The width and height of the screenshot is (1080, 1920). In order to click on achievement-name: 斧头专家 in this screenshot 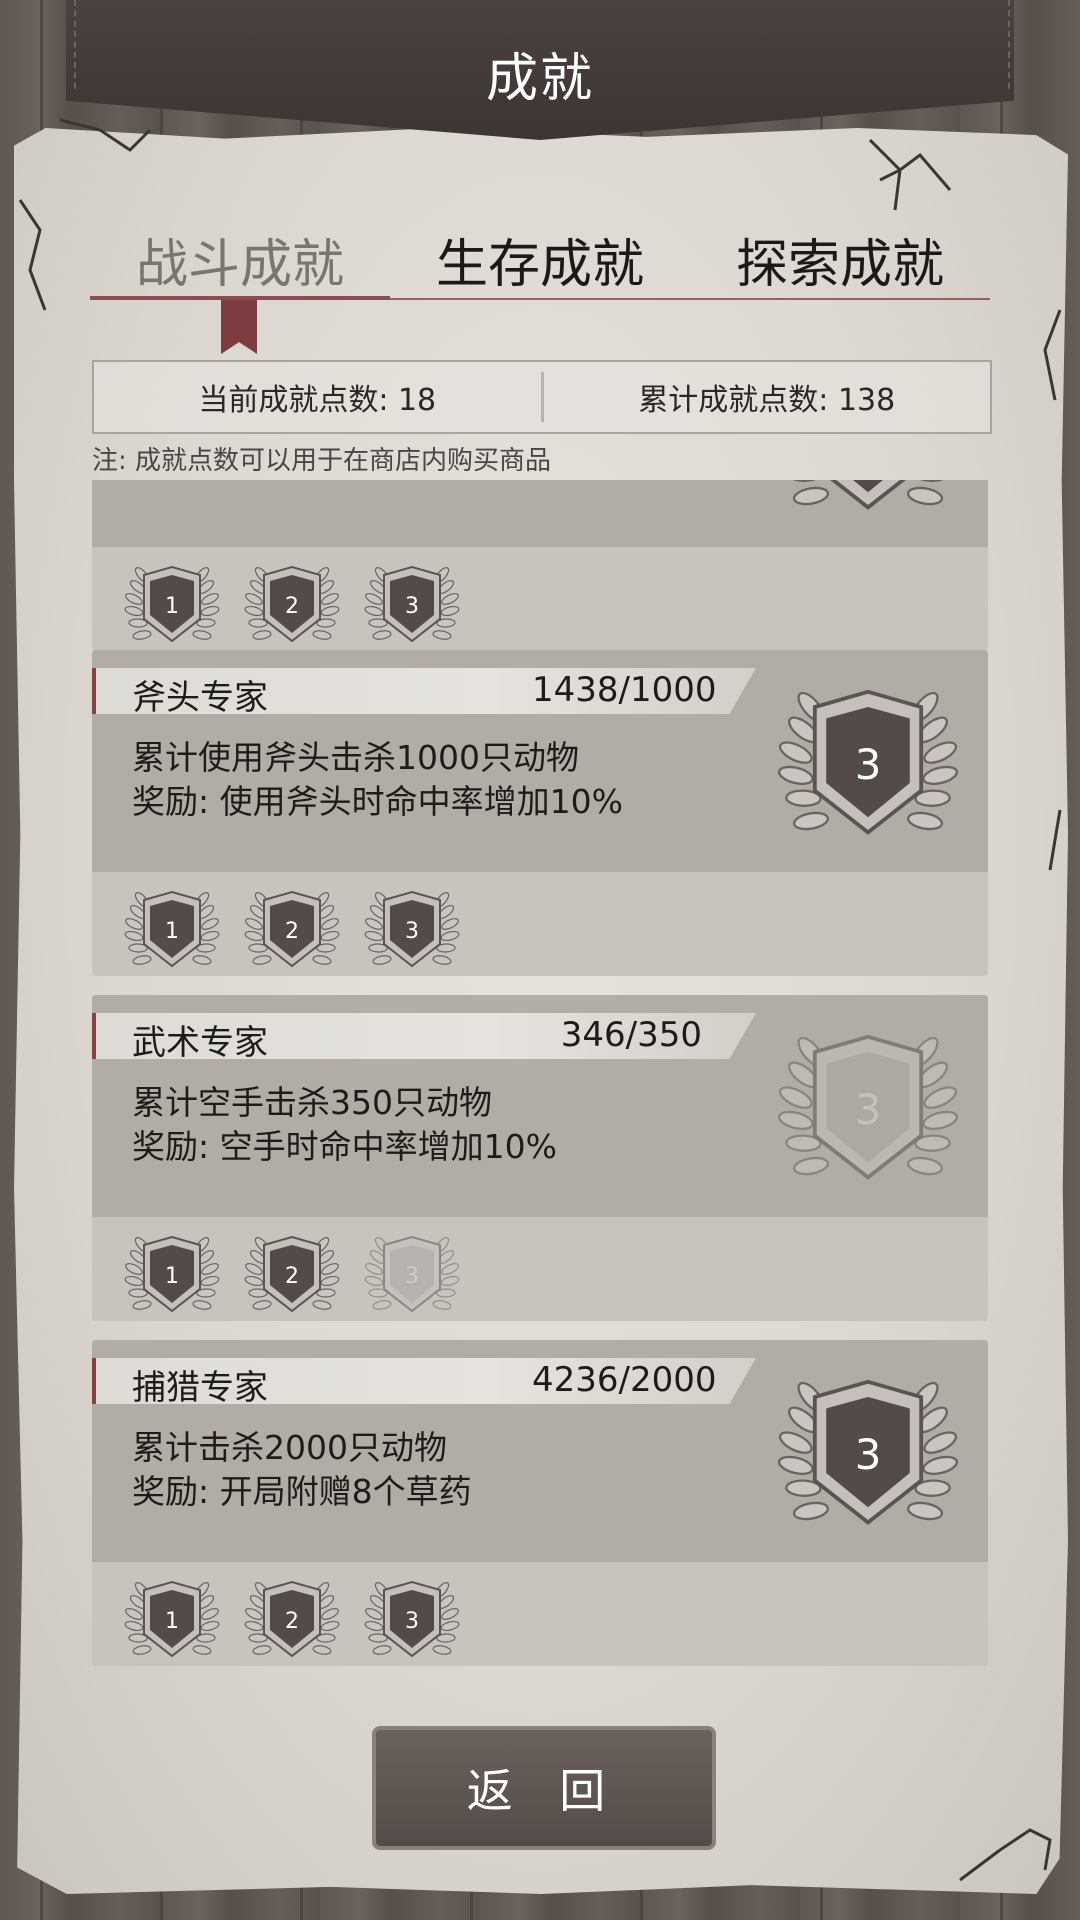, I will do `click(200, 698)`.